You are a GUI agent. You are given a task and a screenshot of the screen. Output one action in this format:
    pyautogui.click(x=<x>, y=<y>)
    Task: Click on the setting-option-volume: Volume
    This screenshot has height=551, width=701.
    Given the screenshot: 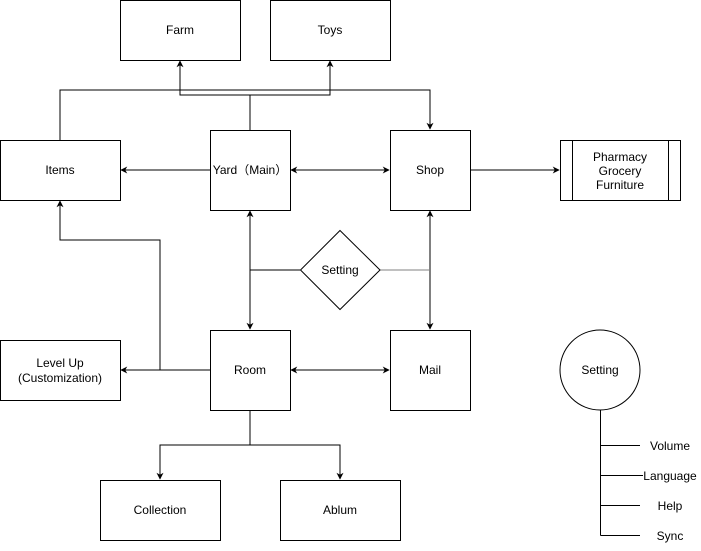 What is the action you would take?
    pyautogui.click(x=645, y=446)
    